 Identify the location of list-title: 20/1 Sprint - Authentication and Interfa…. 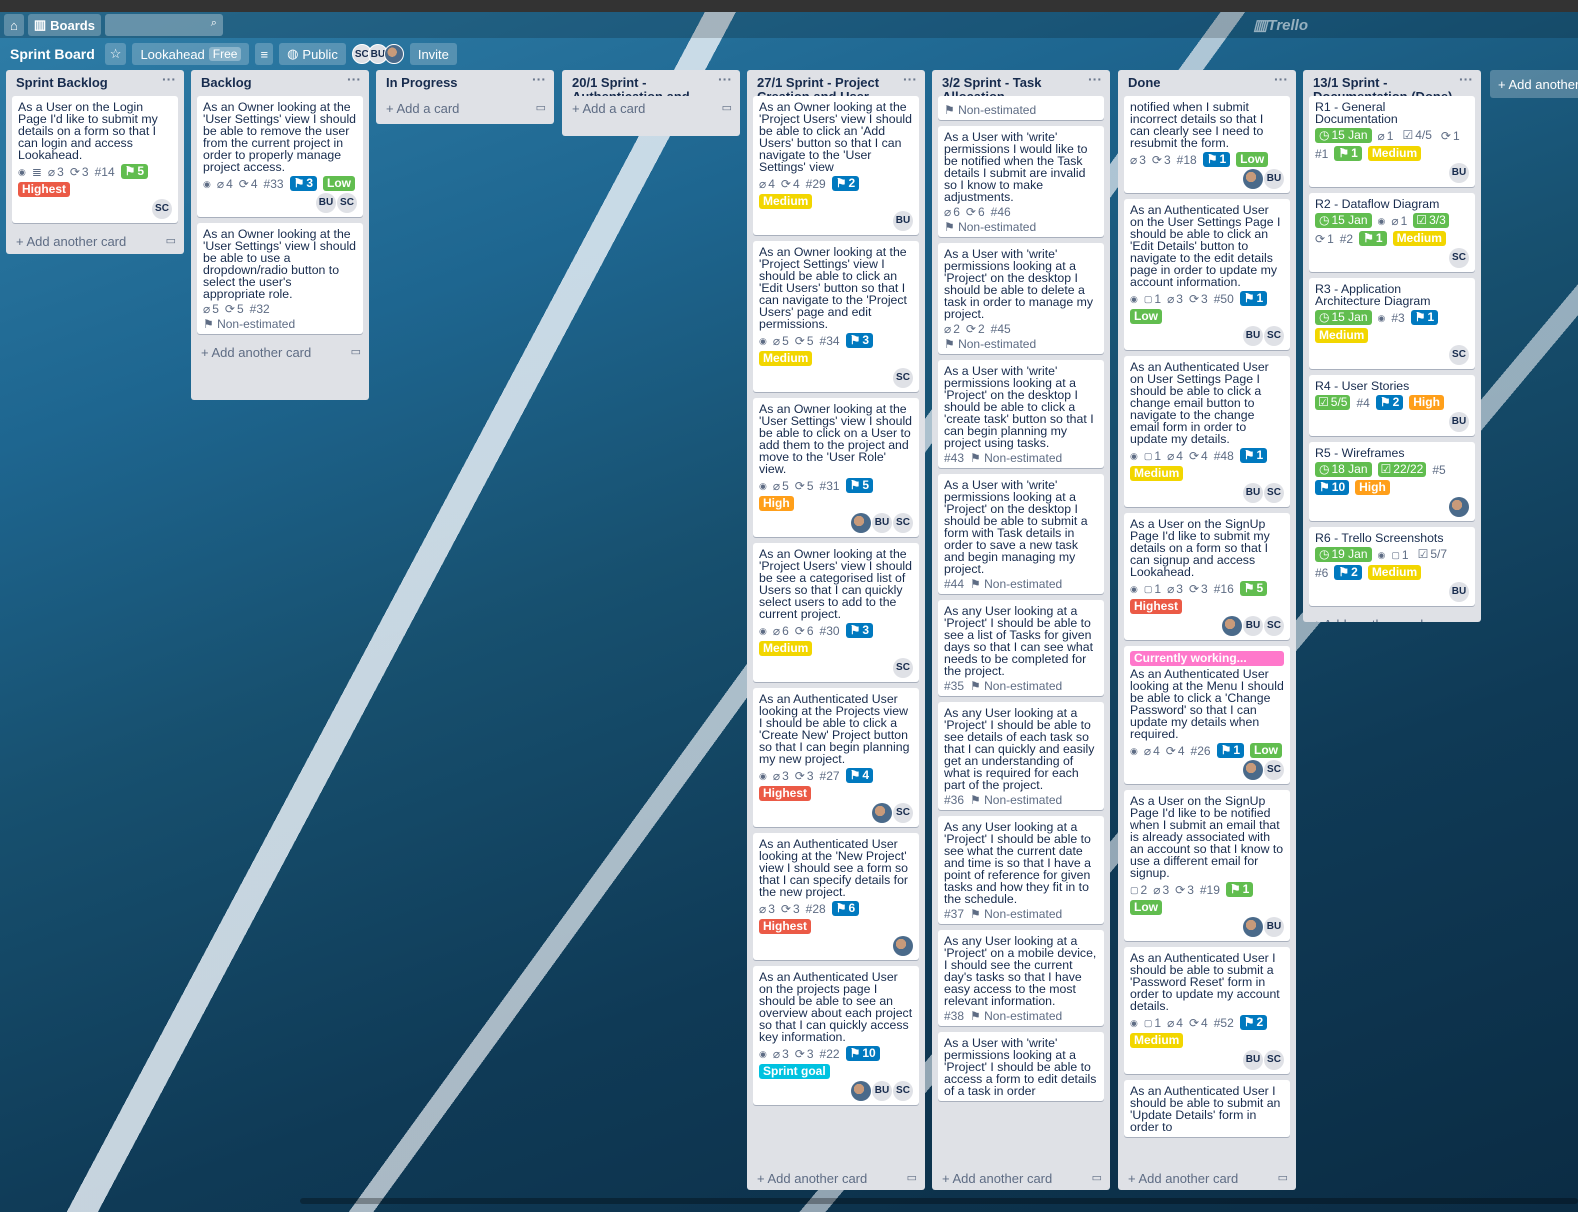
(631, 86).